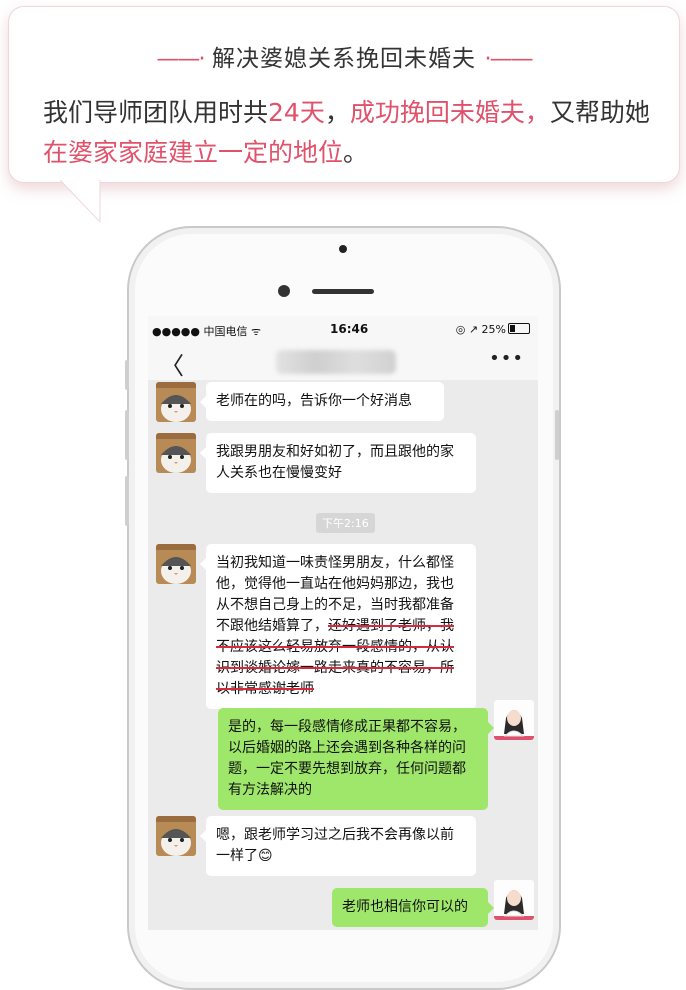  What do you see at coordinates (512, 328) in the screenshot?
I see `battery-fill` at bounding box center [512, 328].